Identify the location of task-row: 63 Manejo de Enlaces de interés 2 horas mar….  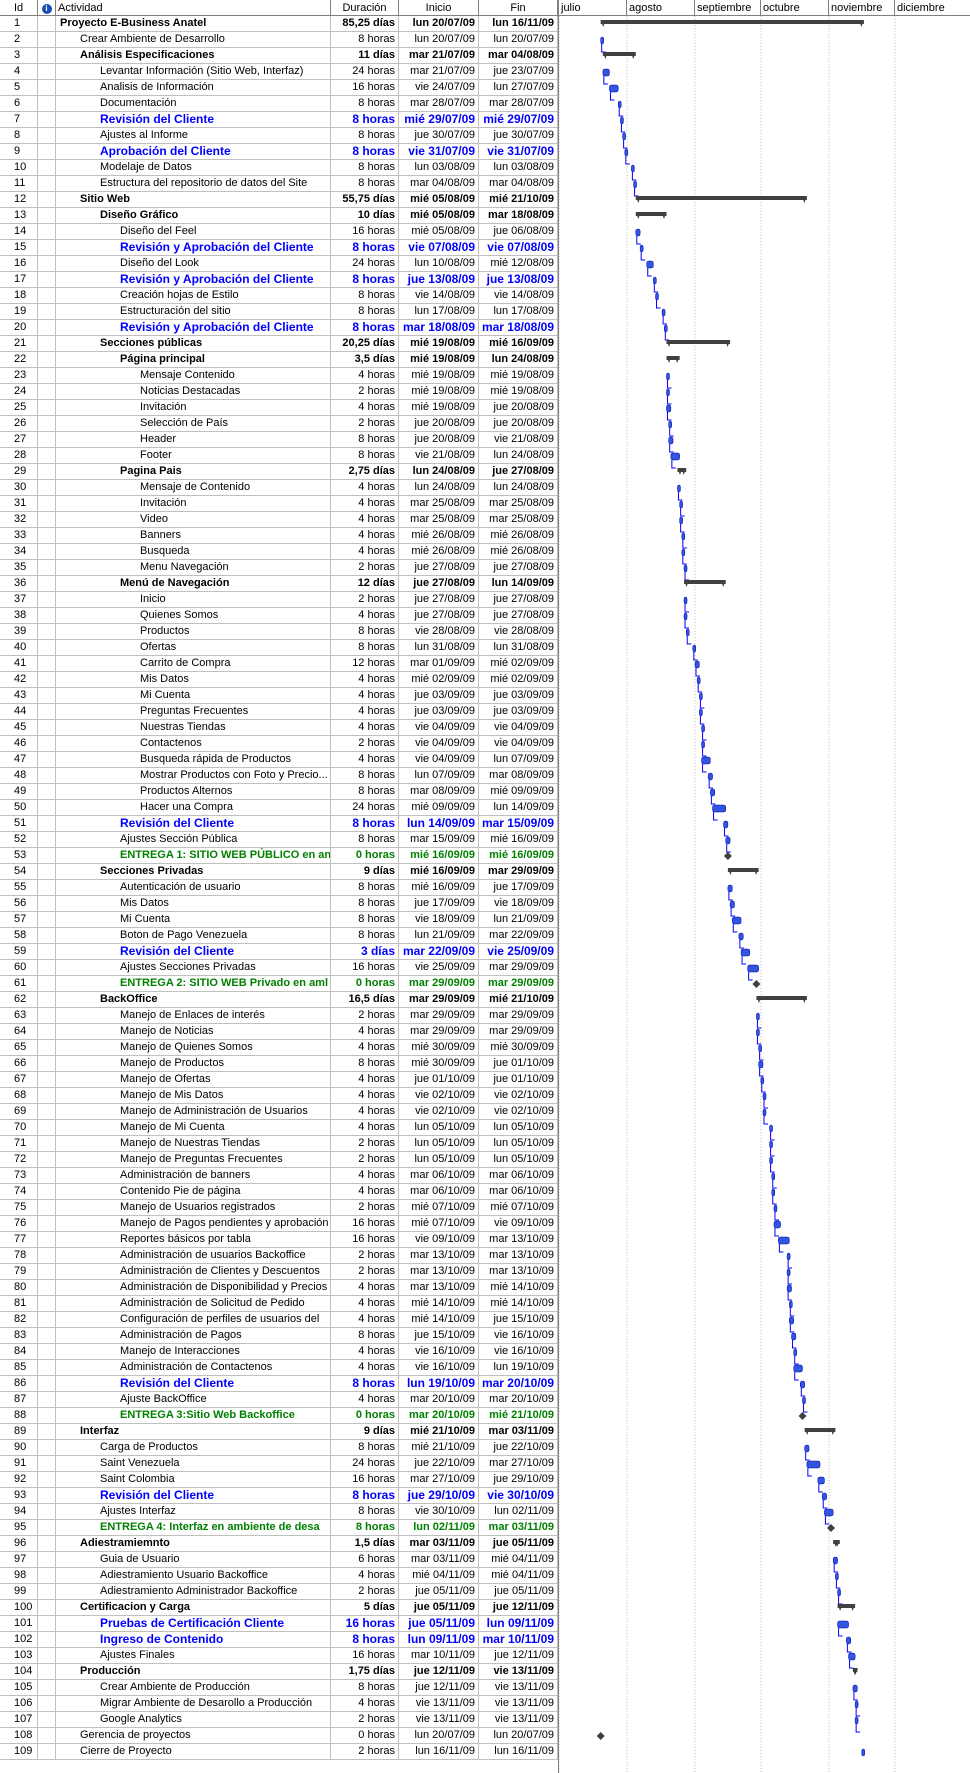
(279, 1016).